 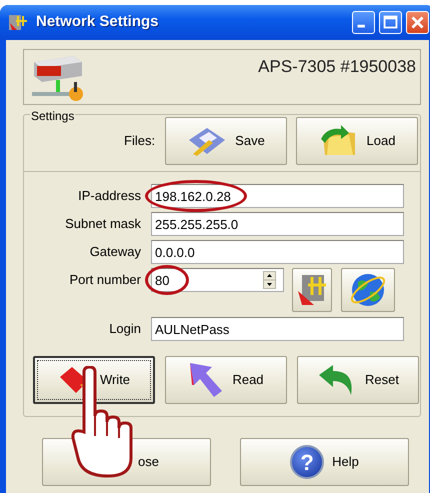 What do you see at coordinates (417, 22) in the screenshot?
I see `close-icon` at bounding box center [417, 22].